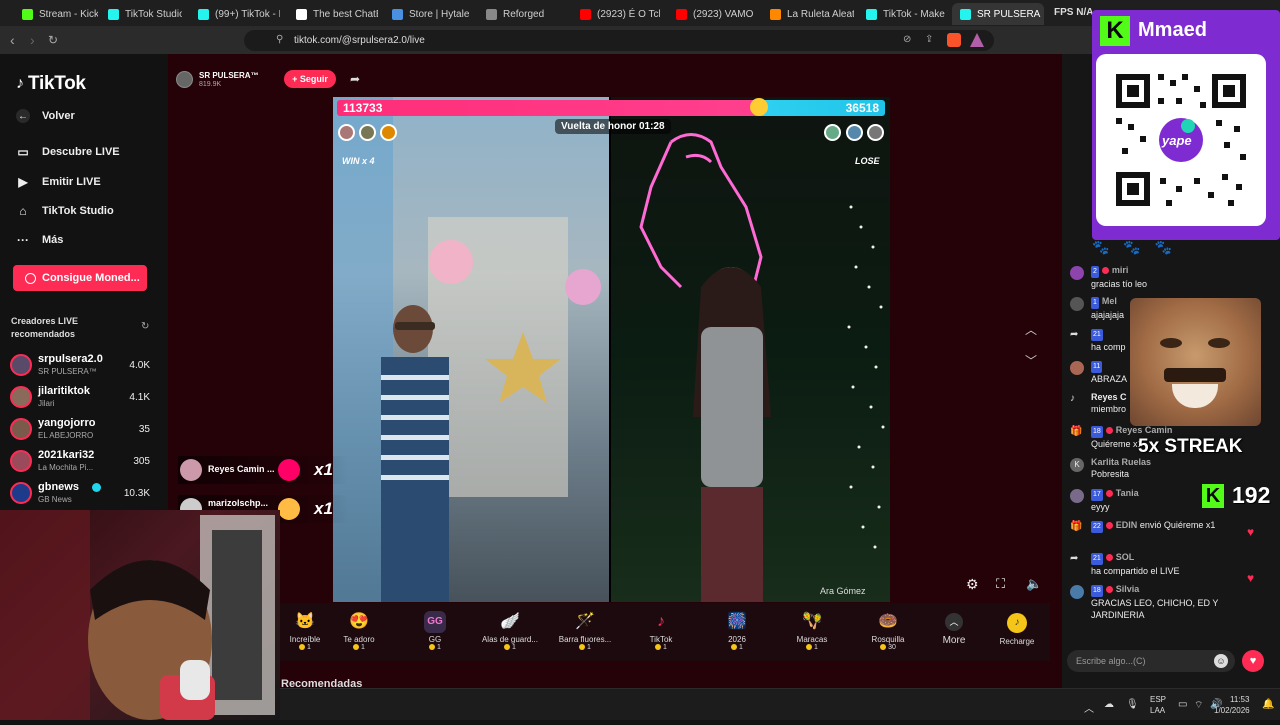  What do you see at coordinates (1158, 699) in the screenshot?
I see `language-indicator: ESP` at bounding box center [1158, 699].